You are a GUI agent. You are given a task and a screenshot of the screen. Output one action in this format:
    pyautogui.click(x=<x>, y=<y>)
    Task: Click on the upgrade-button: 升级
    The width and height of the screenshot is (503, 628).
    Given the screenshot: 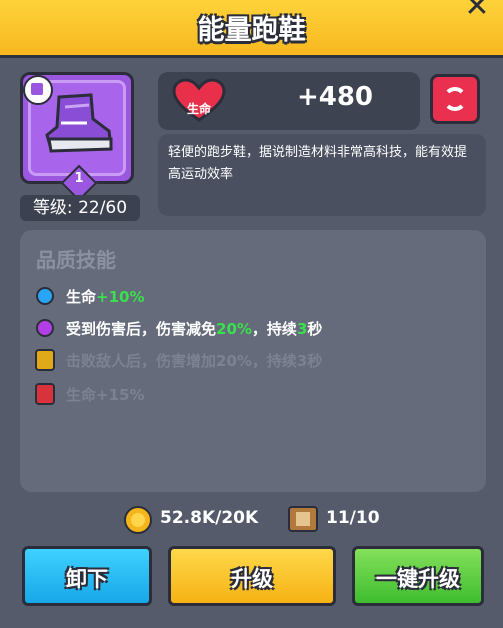 What is the action you would take?
    pyautogui.click(x=252, y=576)
    